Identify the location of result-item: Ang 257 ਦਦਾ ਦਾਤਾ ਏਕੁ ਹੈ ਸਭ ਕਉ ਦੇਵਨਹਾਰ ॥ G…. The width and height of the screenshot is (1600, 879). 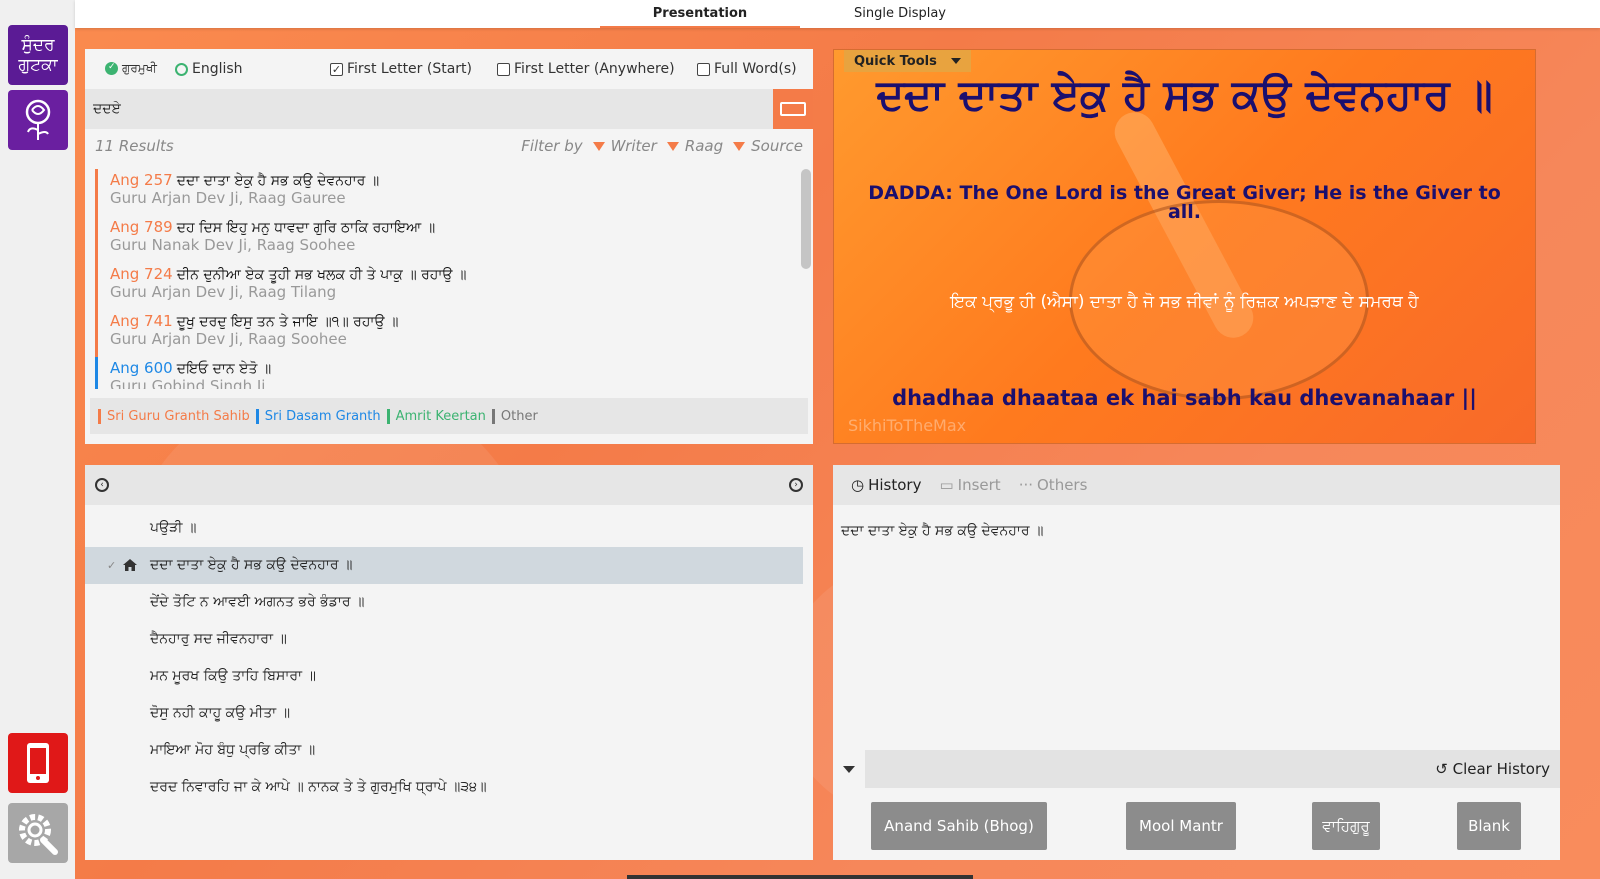
(440, 192).